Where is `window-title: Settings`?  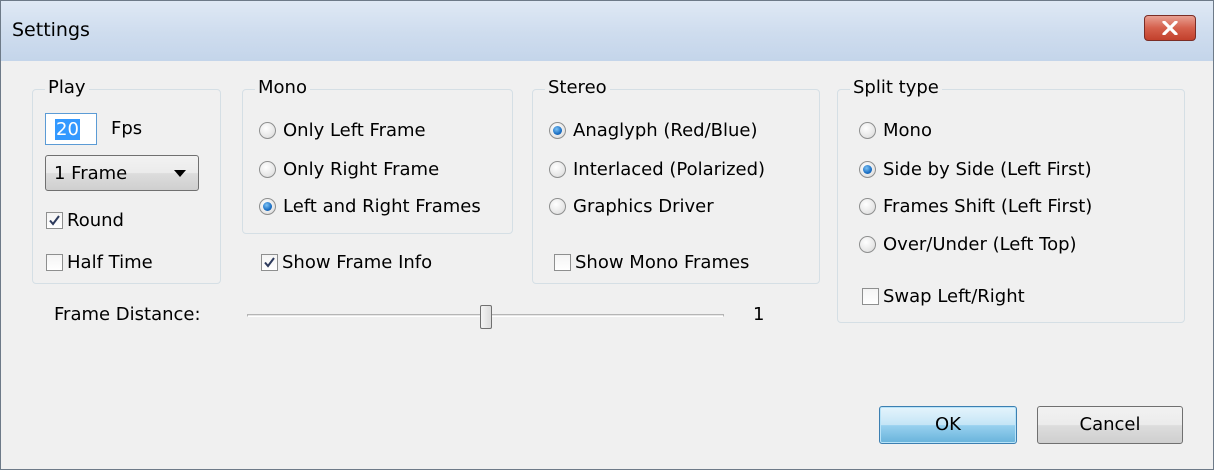
window-title: Settings is located at coordinates (51, 30).